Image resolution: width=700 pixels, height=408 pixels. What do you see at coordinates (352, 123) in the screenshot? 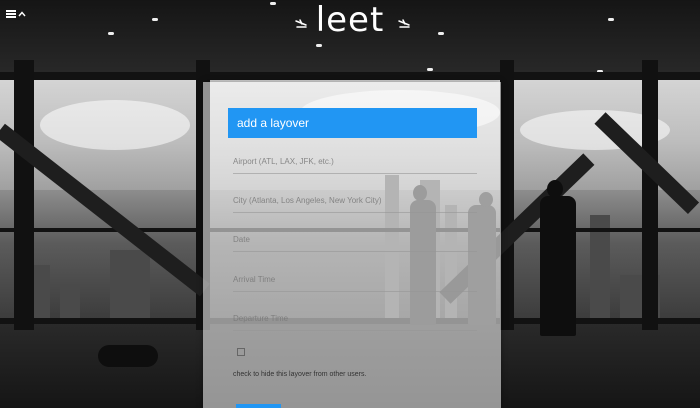
I see `form-title: add a layover` at bounding box center [352, 123].